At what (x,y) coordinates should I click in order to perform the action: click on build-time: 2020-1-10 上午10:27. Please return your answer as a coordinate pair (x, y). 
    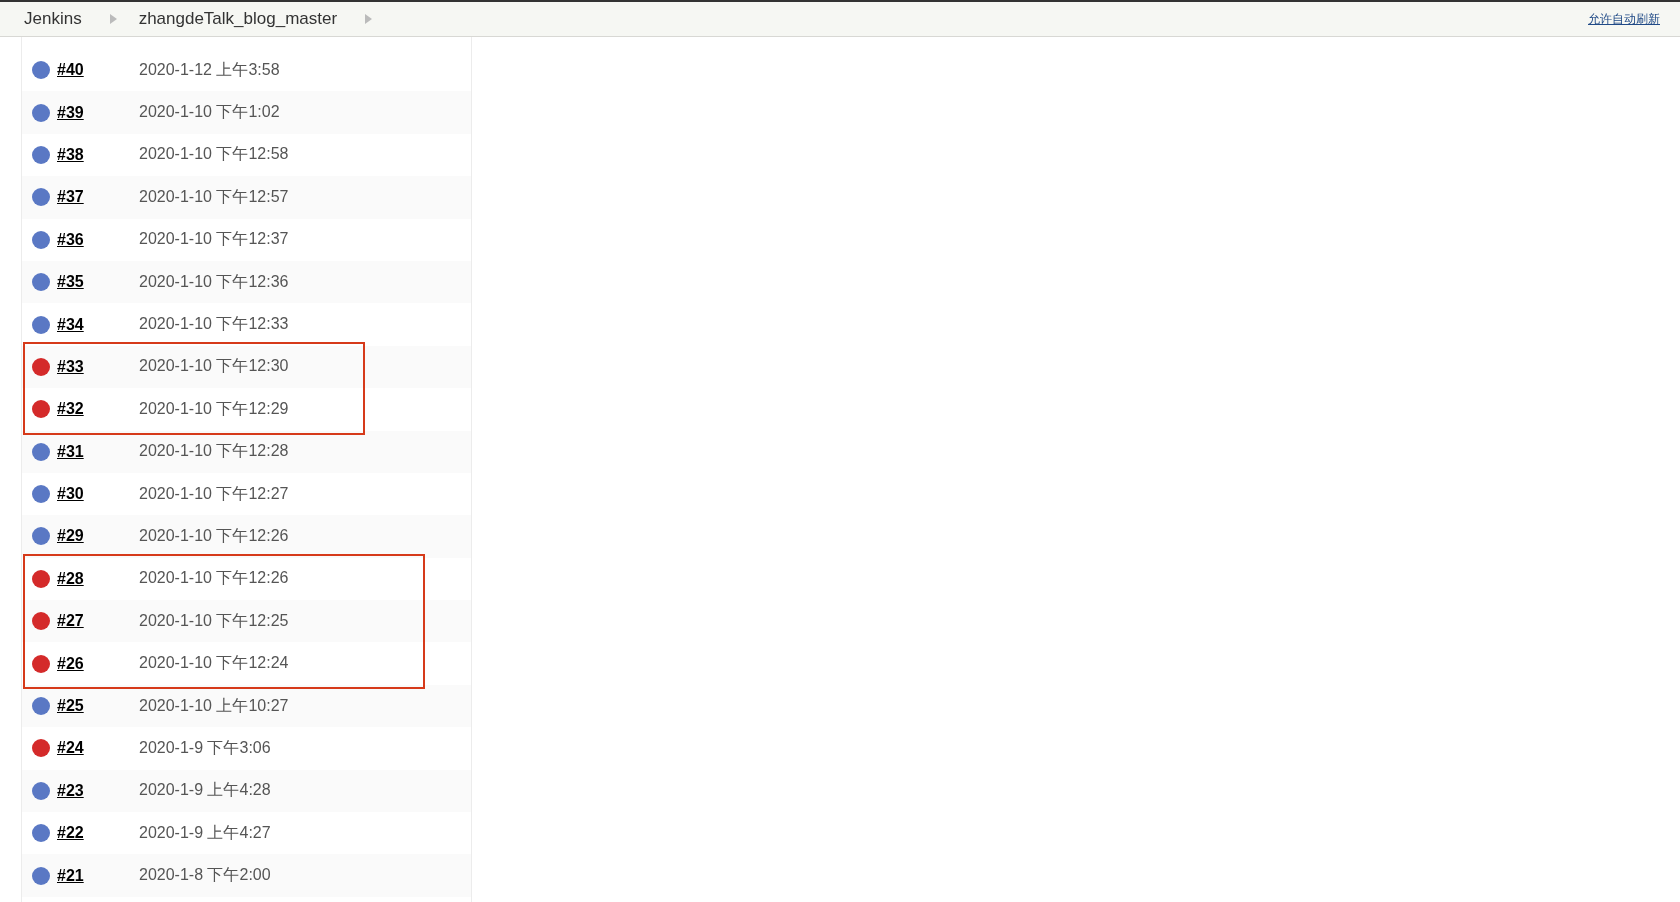
    Looking at the image, I should click on (214, 705).